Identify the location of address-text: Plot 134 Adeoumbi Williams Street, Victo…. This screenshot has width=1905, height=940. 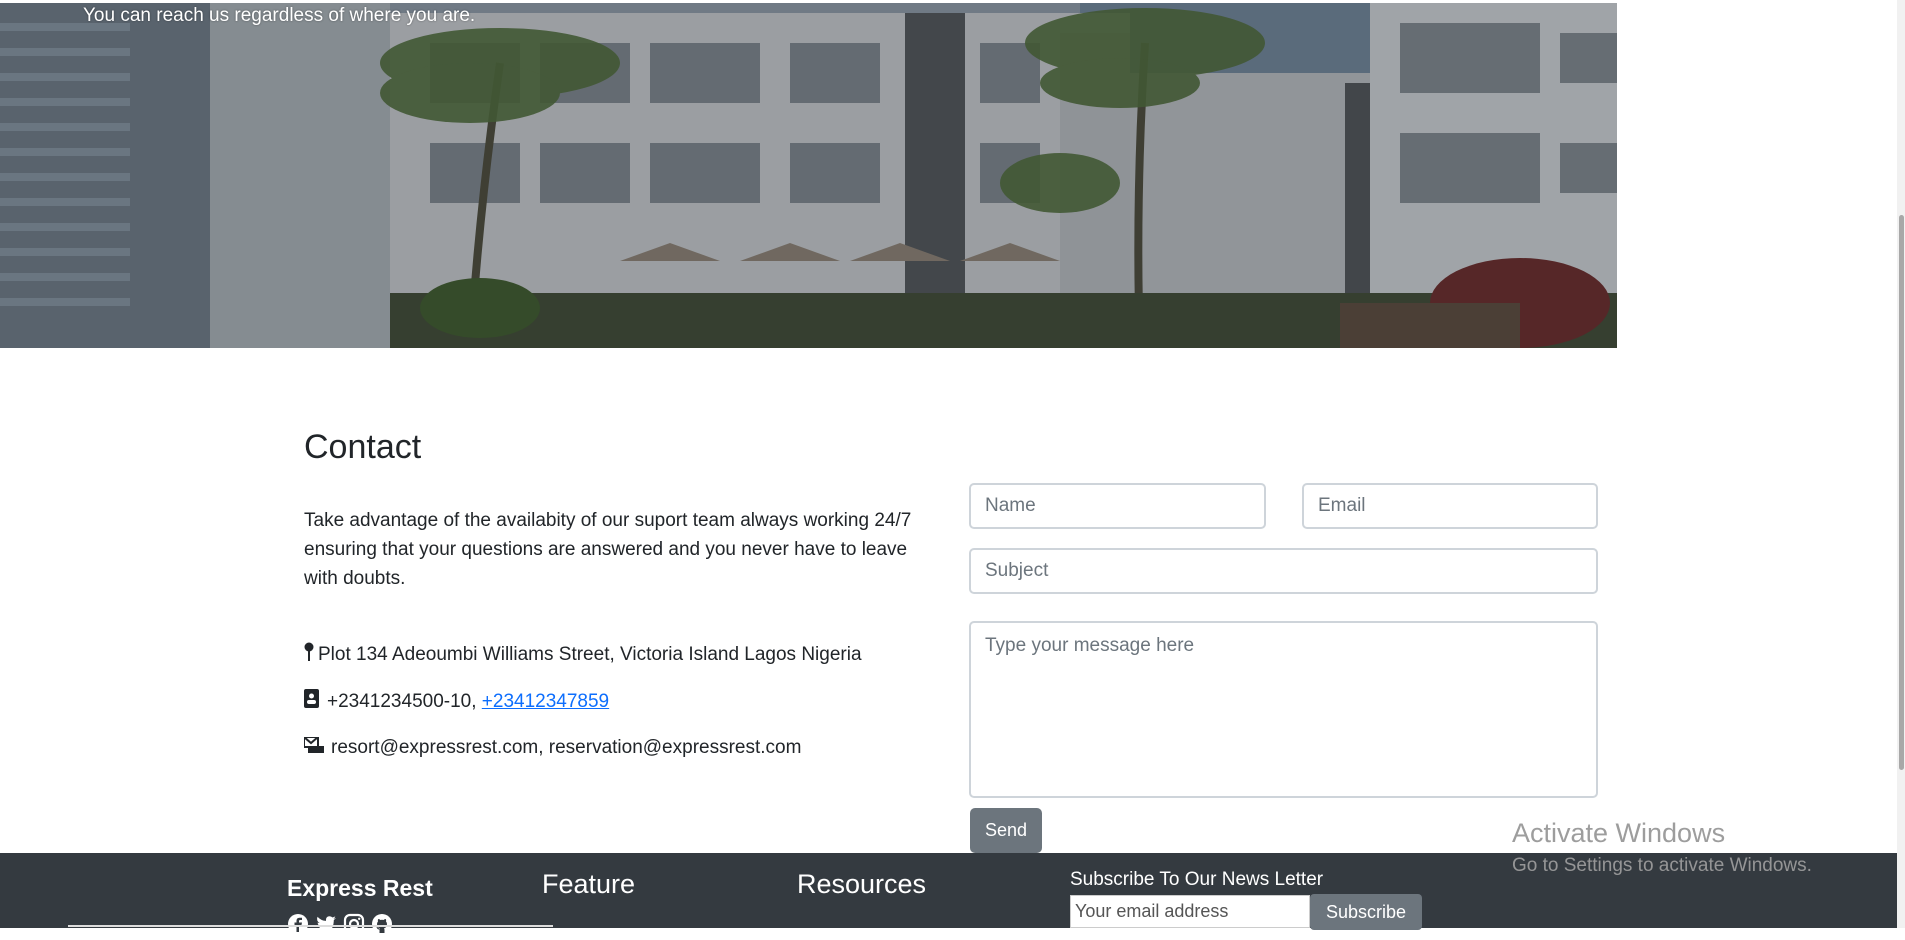
(590, 654).